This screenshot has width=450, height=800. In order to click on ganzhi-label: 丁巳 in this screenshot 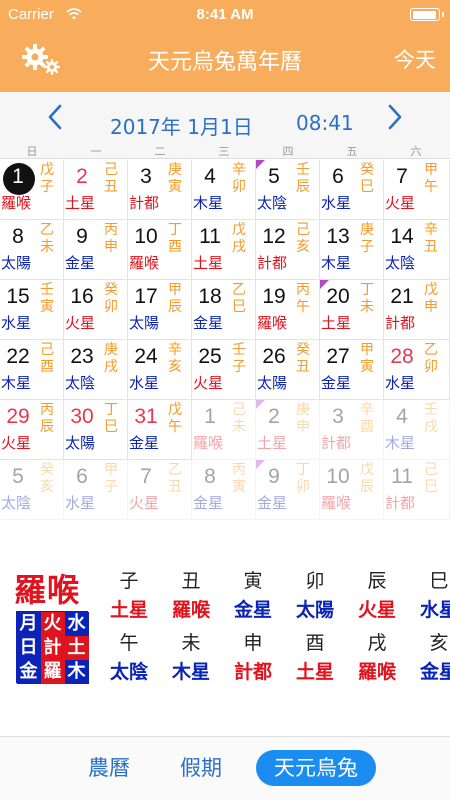, I will do `click(111, 418)`.